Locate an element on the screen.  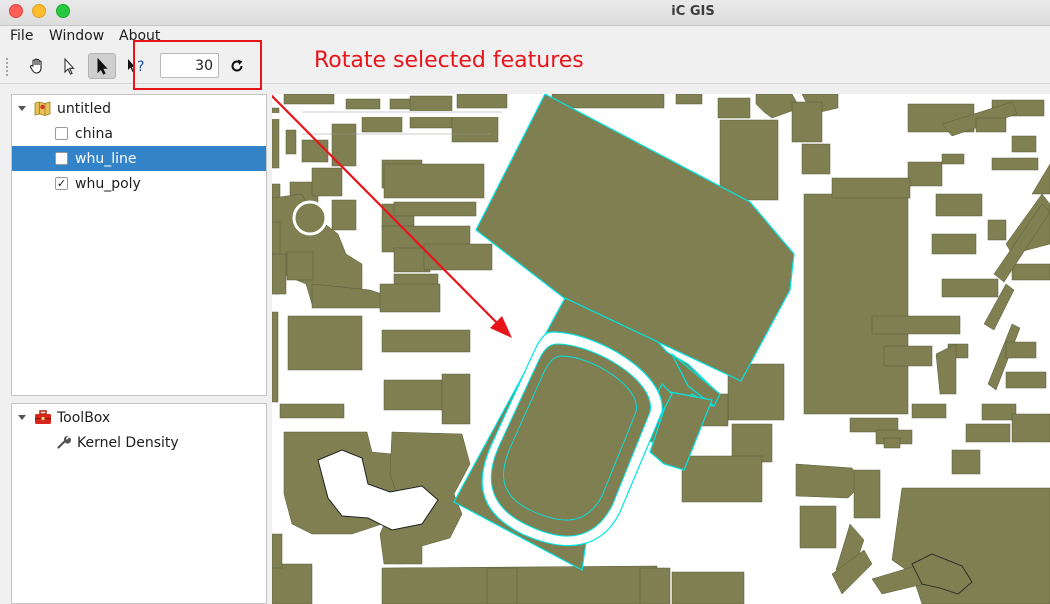
tool-row: Kernel Density is located at coordinates (139, 442).